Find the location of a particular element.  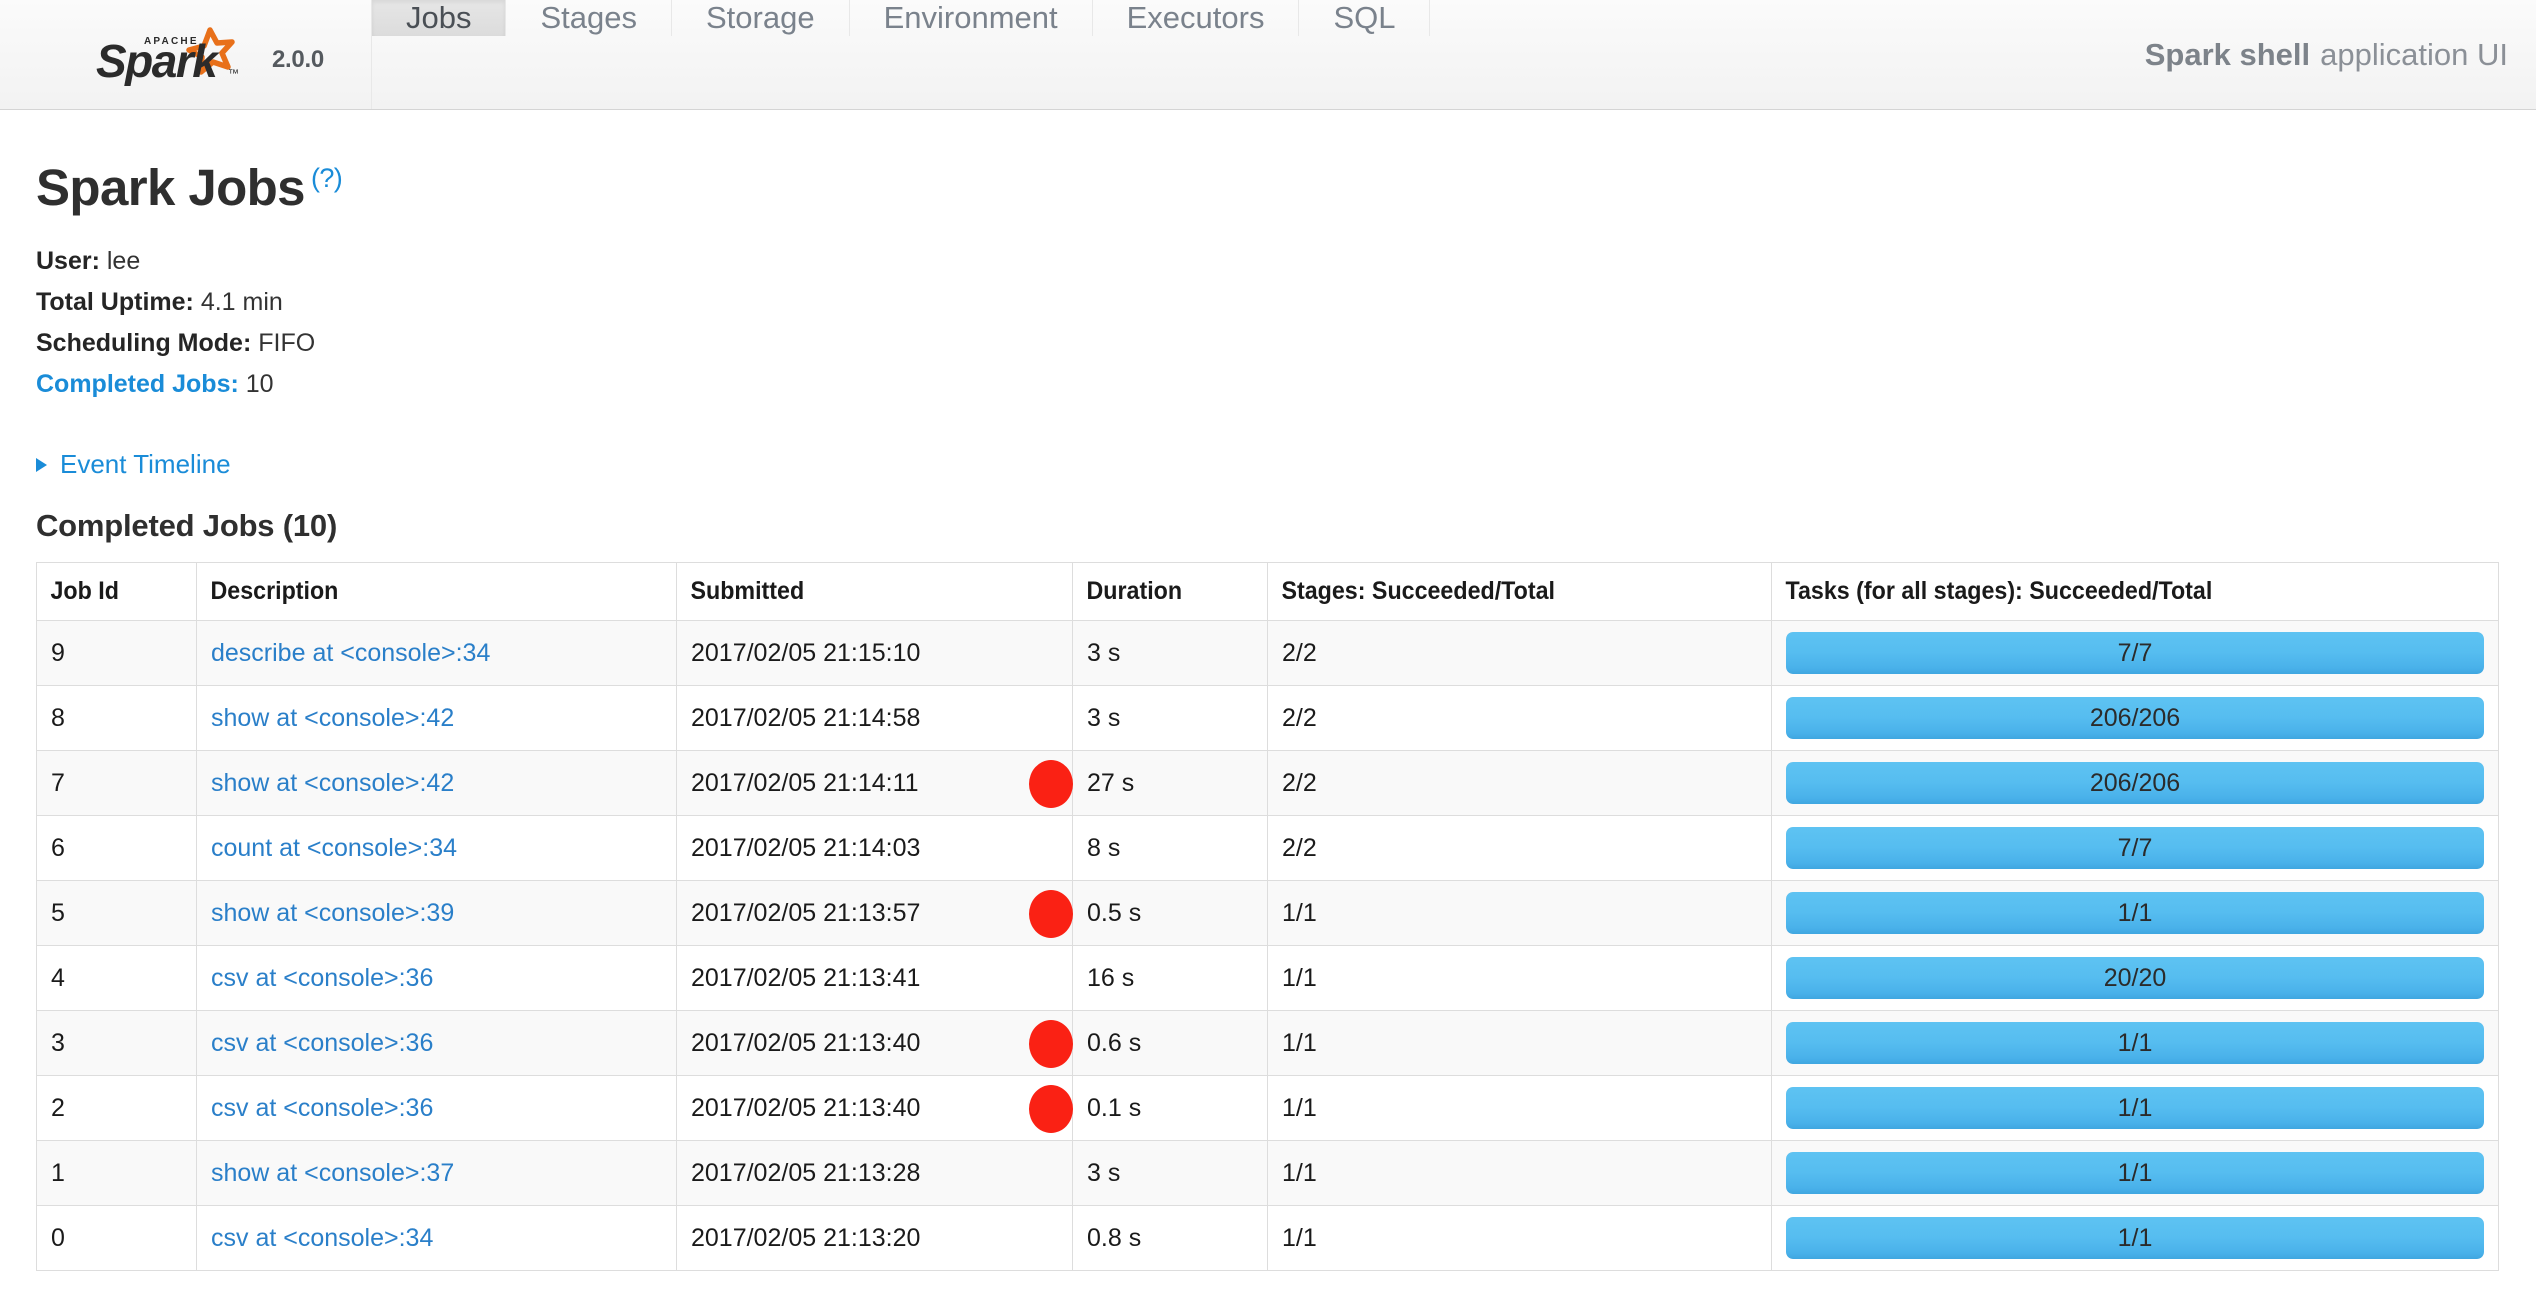

cell-duration: 0.6 s is located at coordinates (1170, 1043).